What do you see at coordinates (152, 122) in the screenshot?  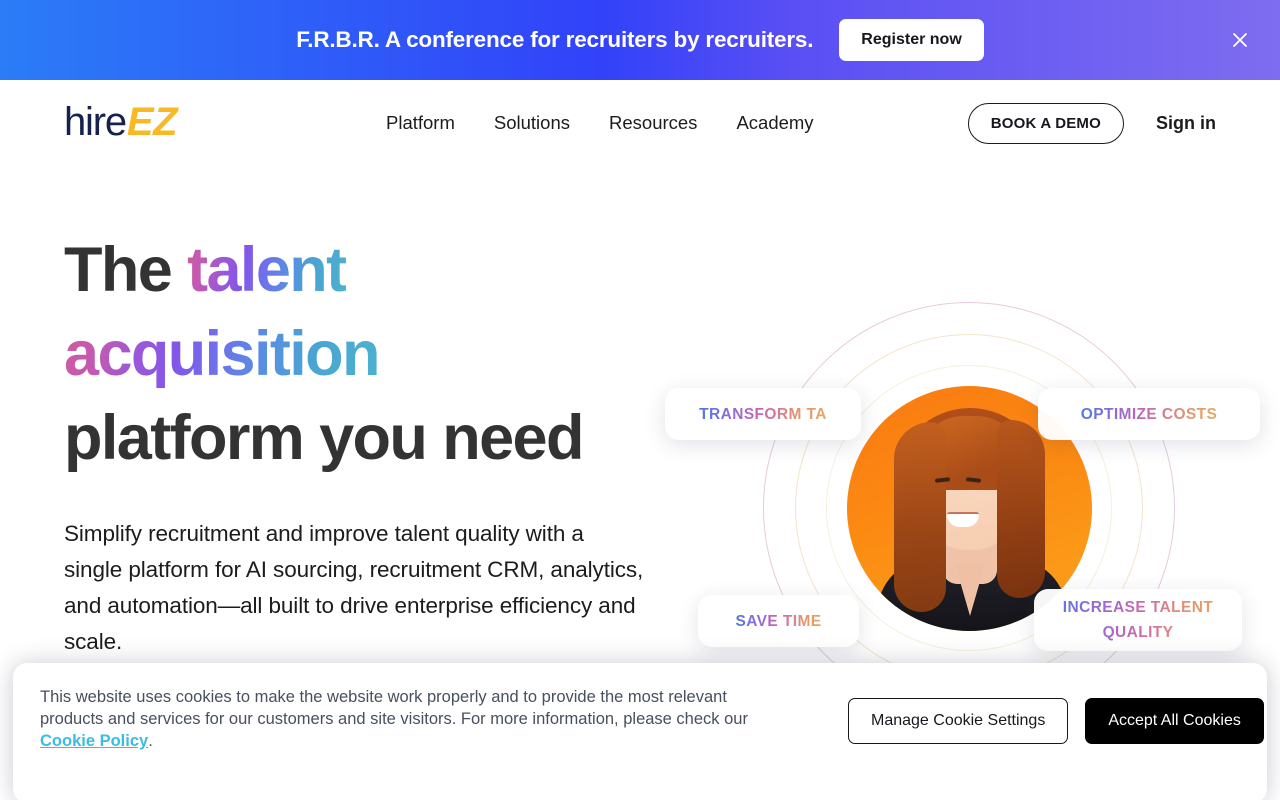 I see `logo-text-ez: EZ` at bounding box center [152, 122].